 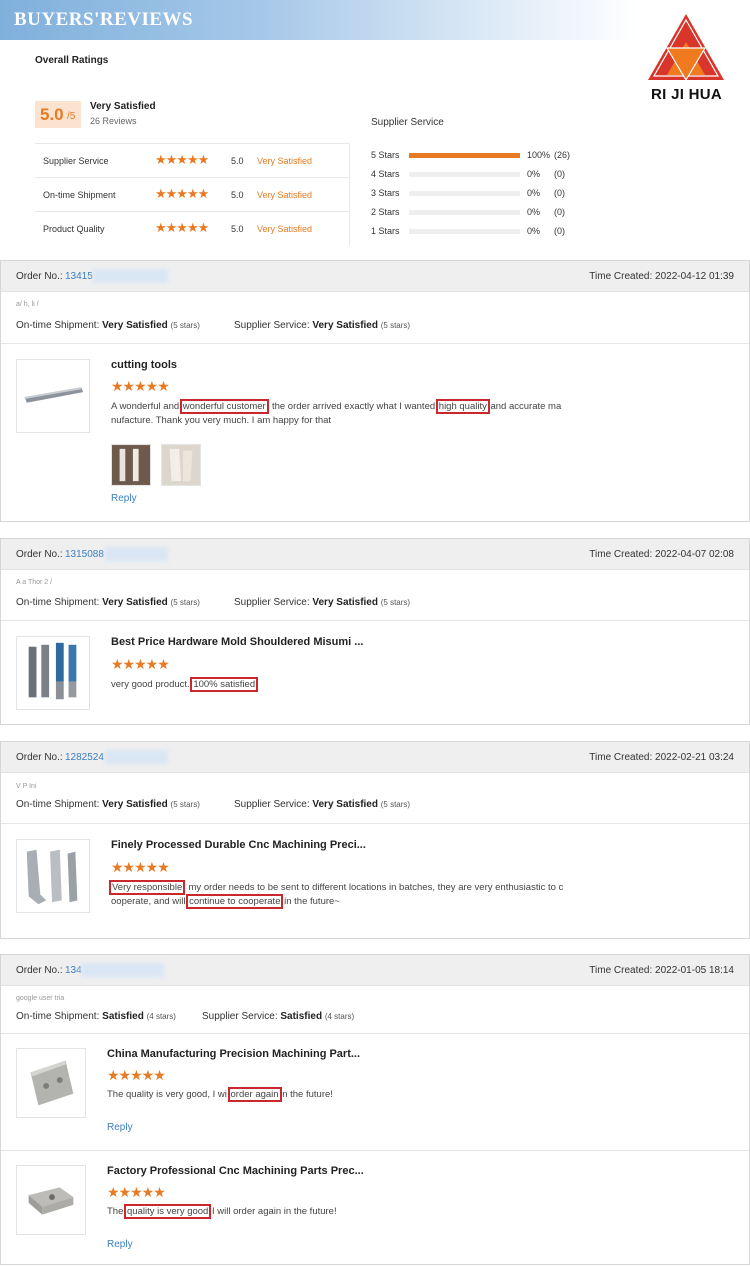 I want to click on review-segment: n the future!, so click(x=306, y=1094).